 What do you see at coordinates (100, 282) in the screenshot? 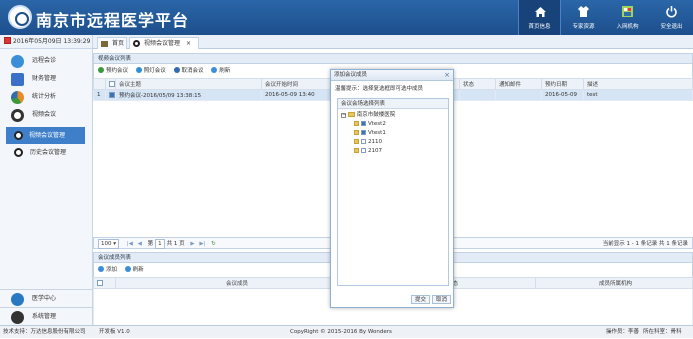
I see `member-select-all-checkbox` at bounding box center [100, 282].